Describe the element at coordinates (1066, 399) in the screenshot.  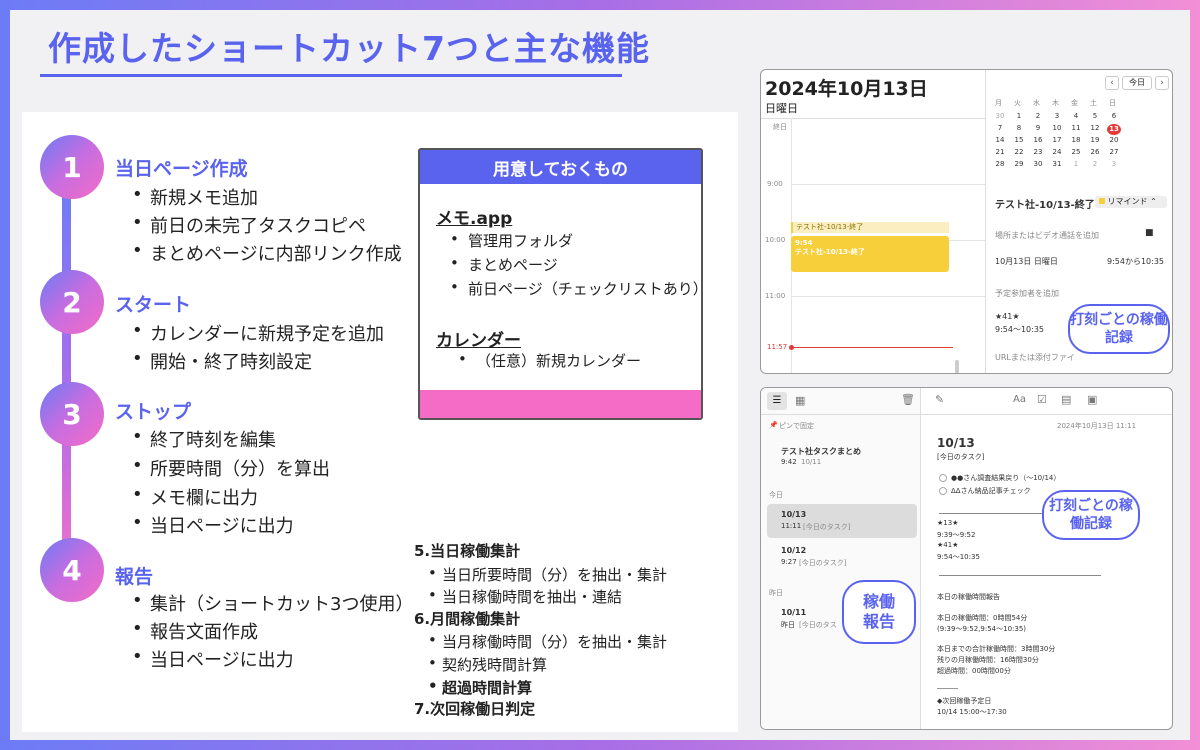
I see `table-icon: ▤` at that location.